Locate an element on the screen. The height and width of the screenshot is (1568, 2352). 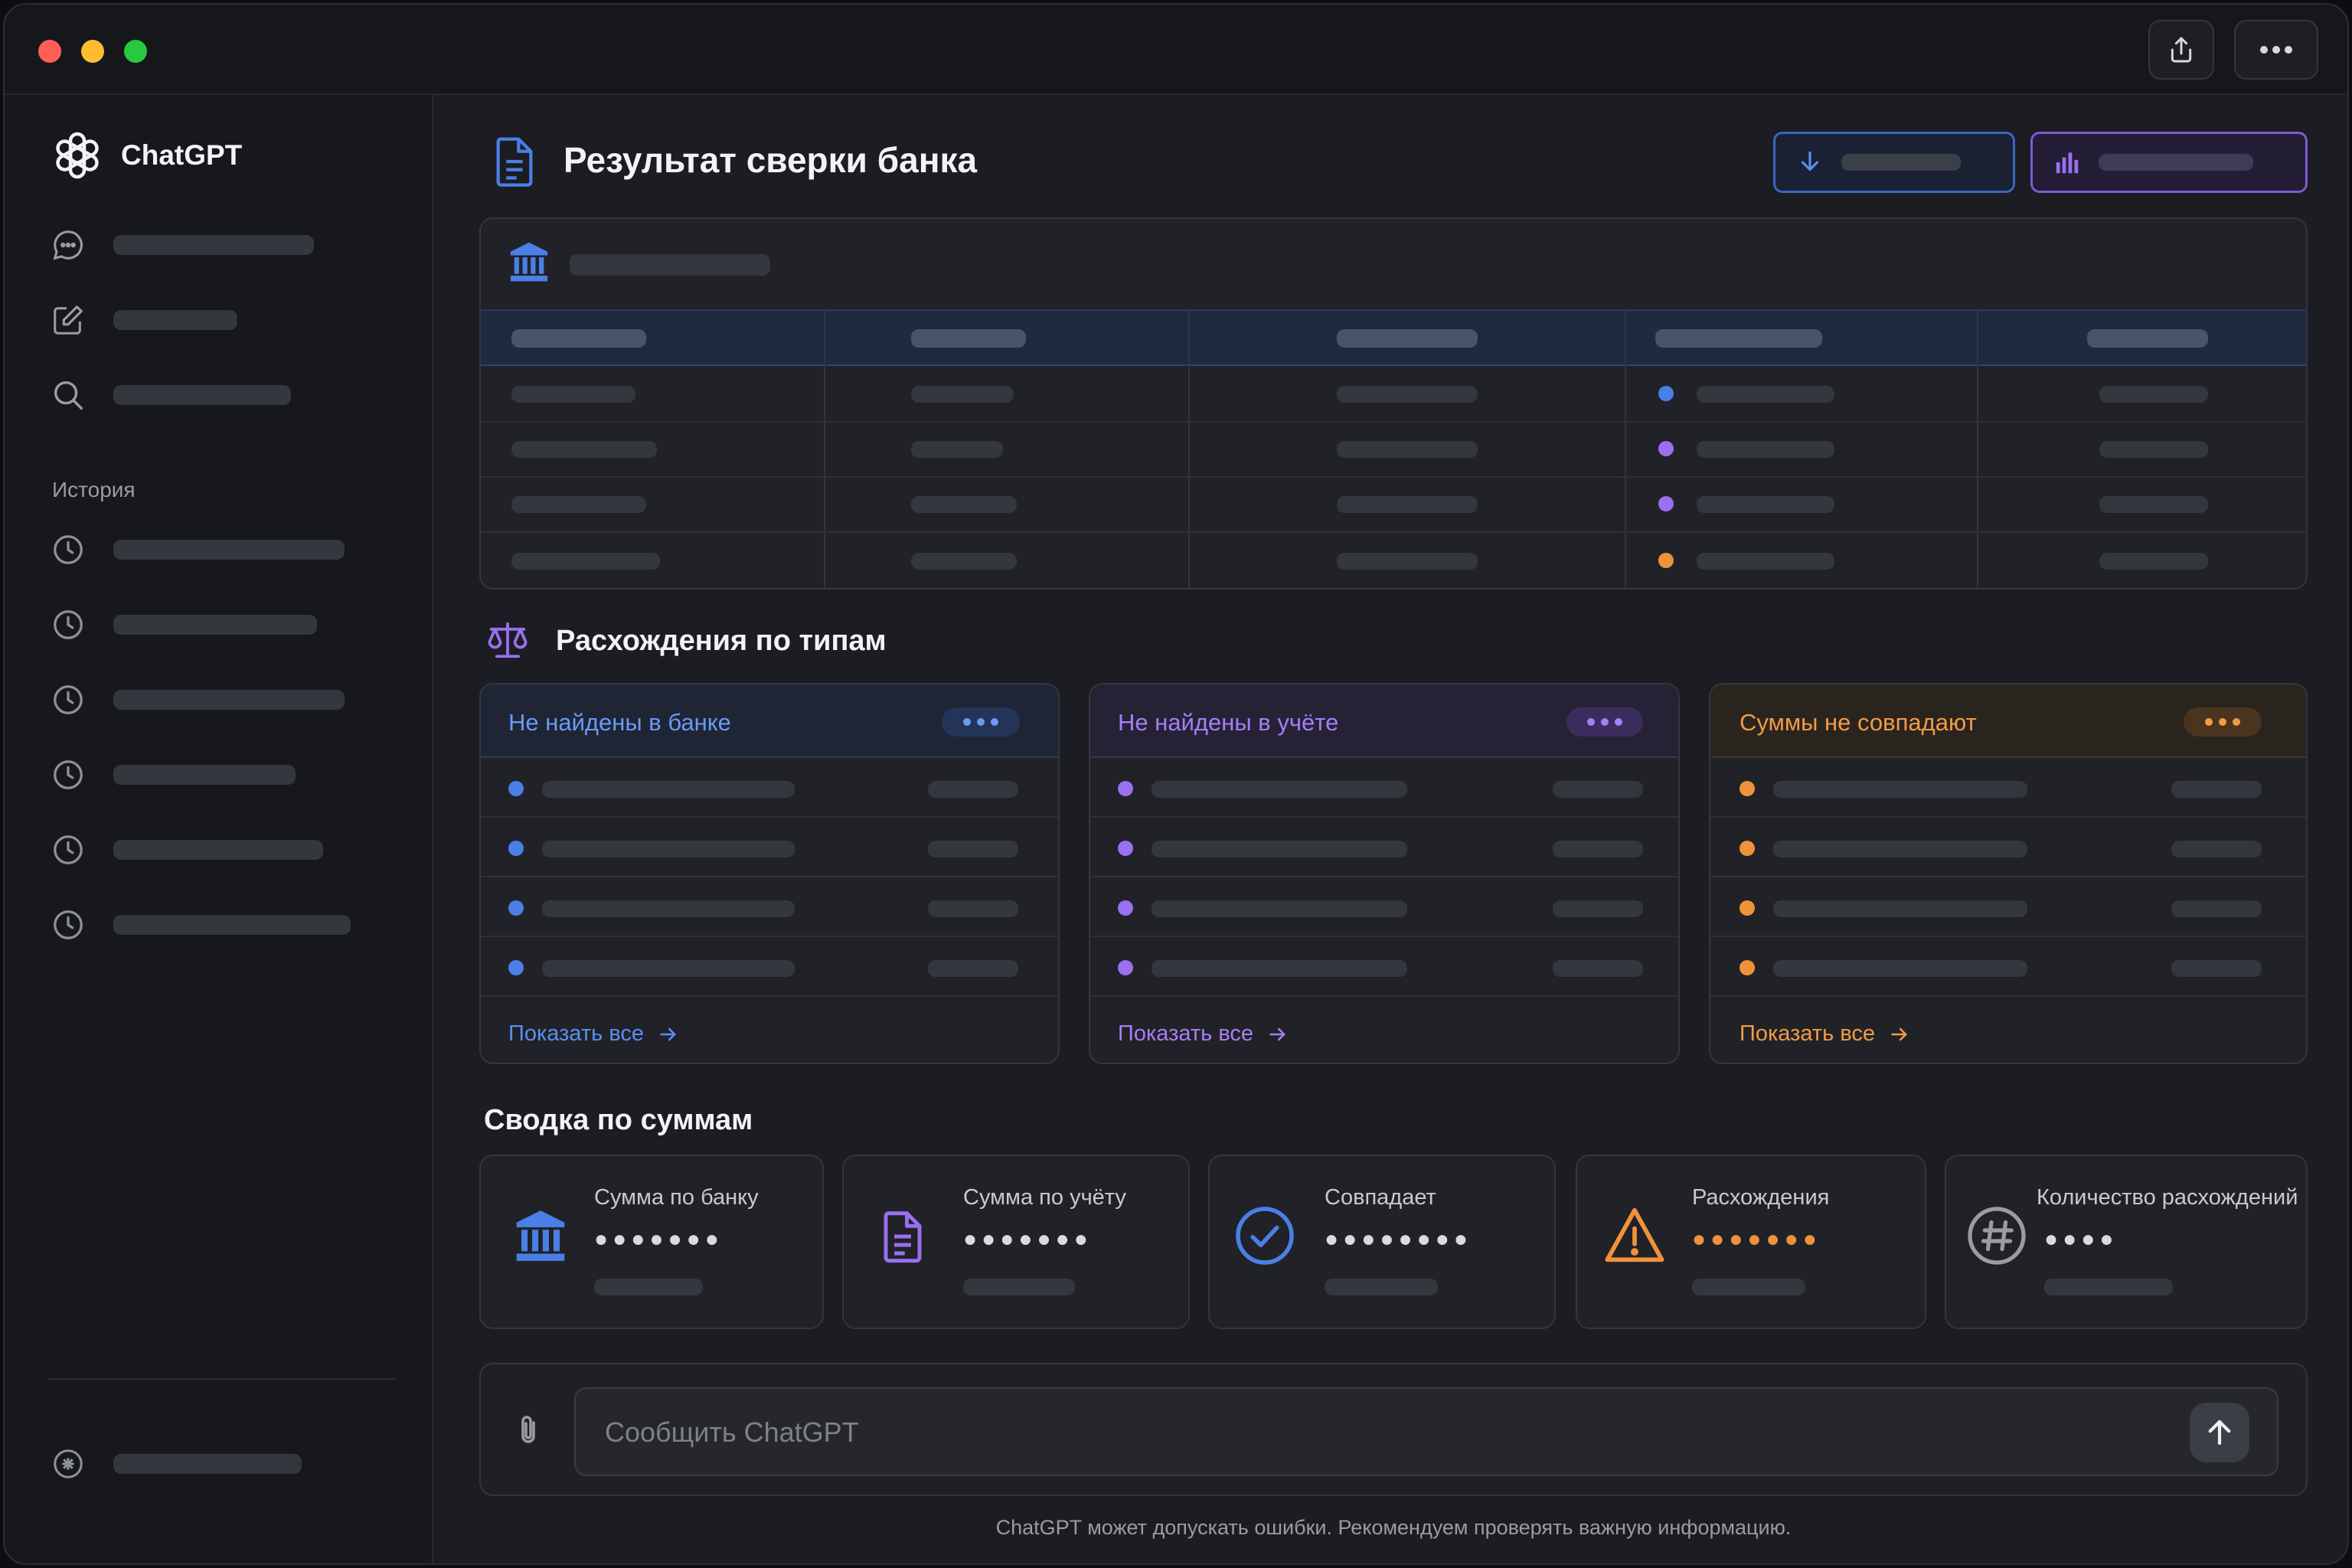
title-bar is located at coordinates (1176, 50).